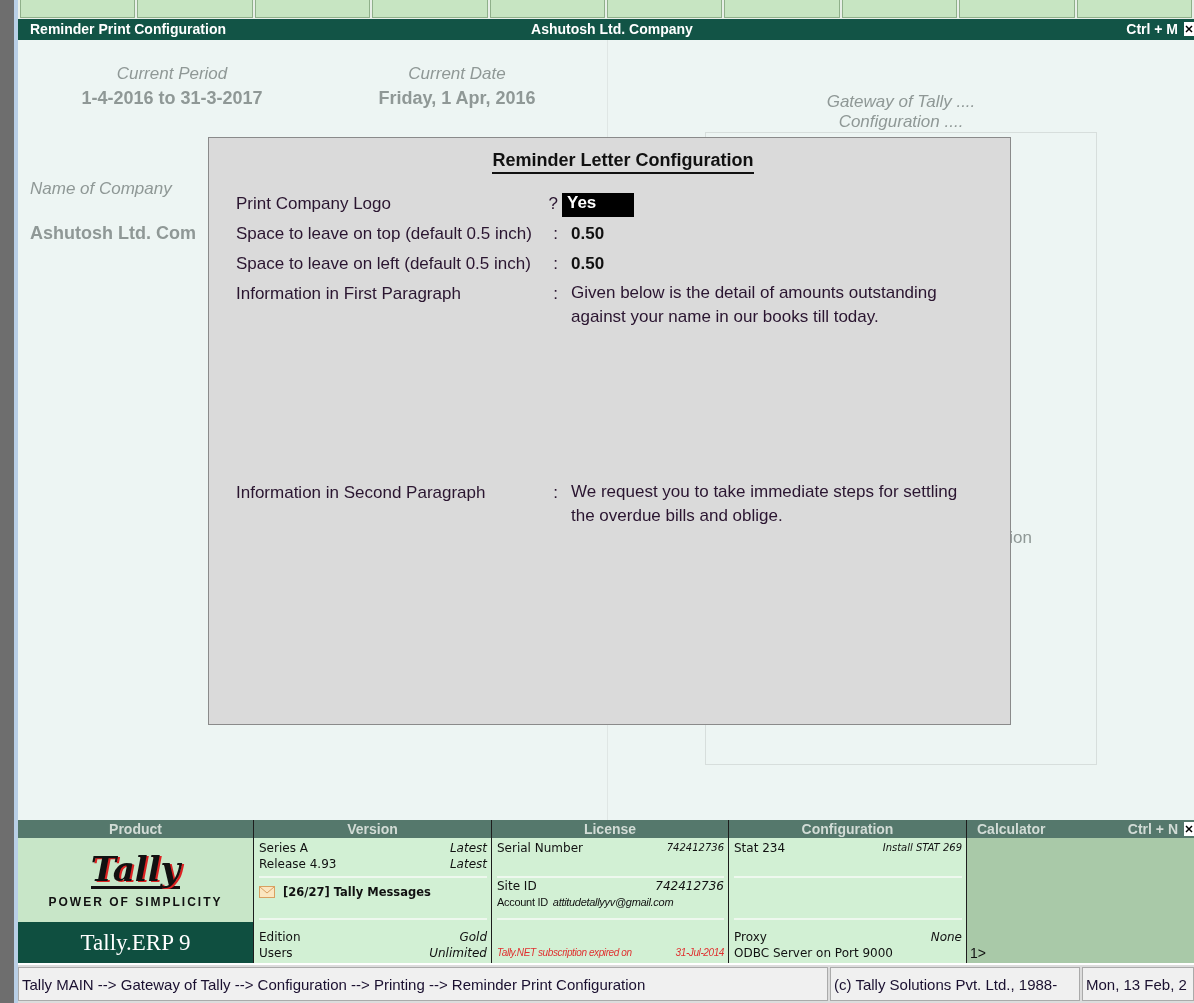 The image size is (1194, 1003). Describe the element at coordinates (847, 829) in the screenshot. I see `column-header: Configuration` at that location.